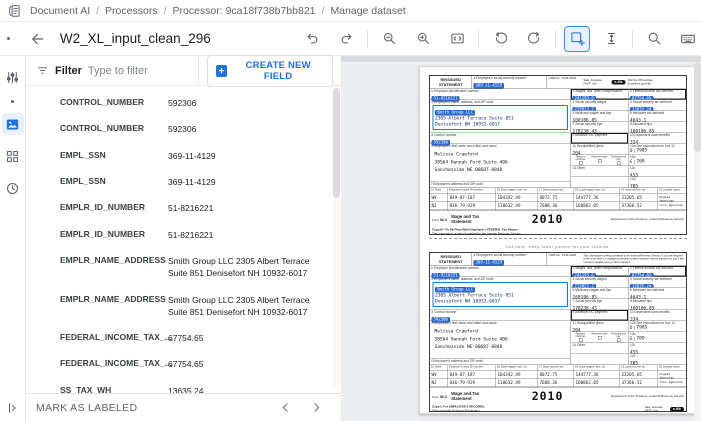  What do you see at coordinates (183, 385) in the screenshot?
I see `field-row: SS_TAX_WH 13635.24` at bounding box center [183, 385].